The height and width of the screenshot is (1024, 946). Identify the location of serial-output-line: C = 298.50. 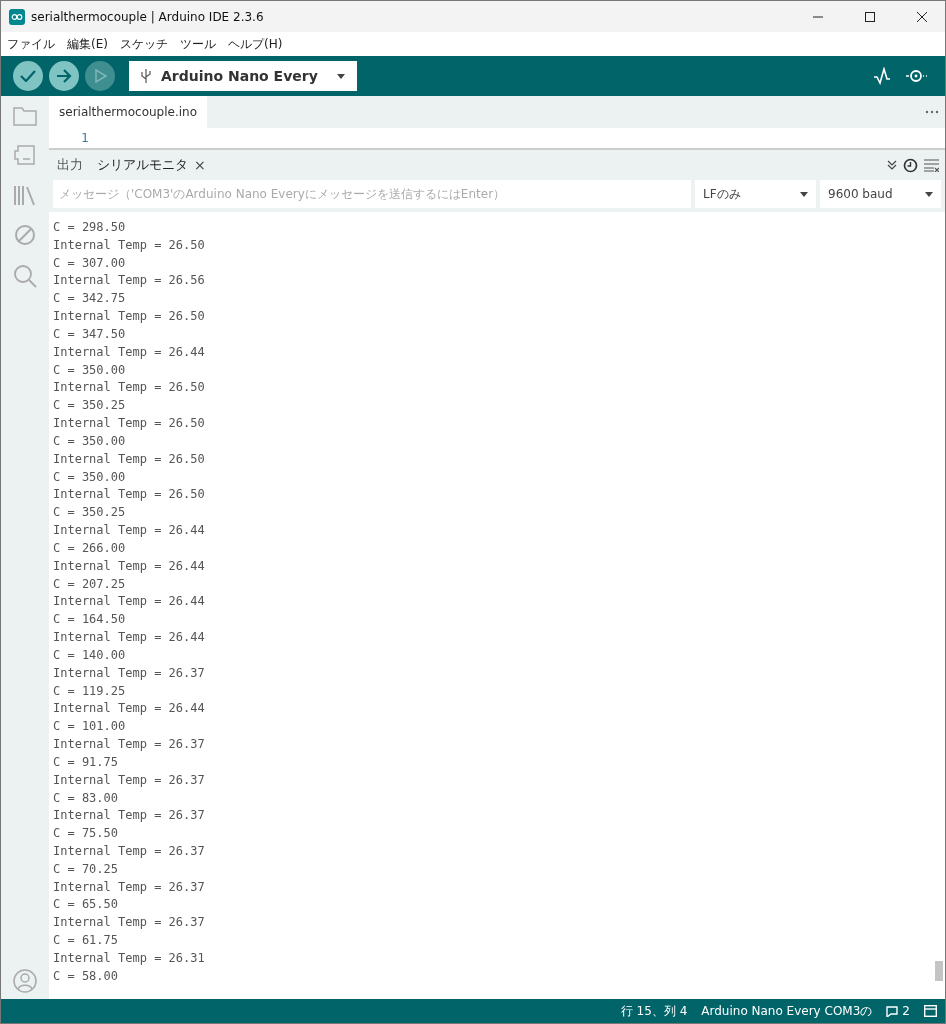
(89, 227).